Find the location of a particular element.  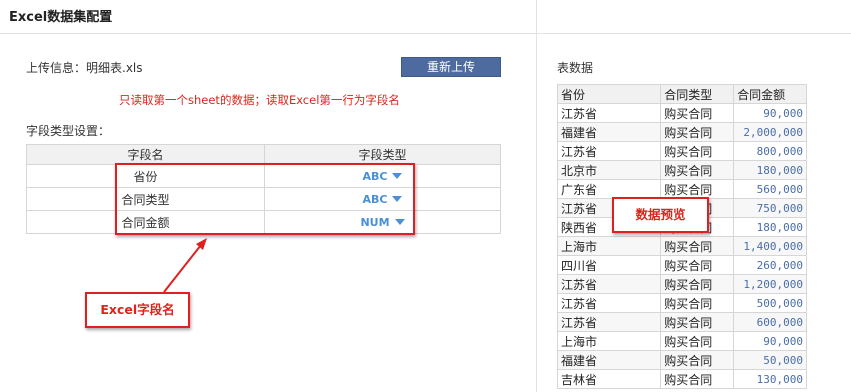

table-row: 北京市 购买合同 180,000 is located at coordinates (682, 170).